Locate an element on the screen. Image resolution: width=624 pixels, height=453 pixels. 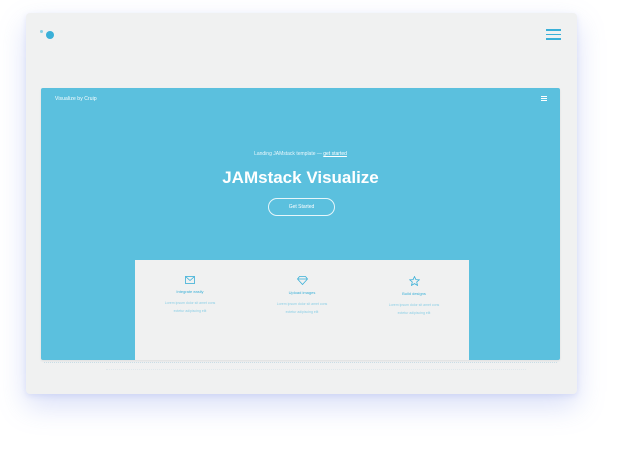
star-icon is located at coordinates (414, 281).